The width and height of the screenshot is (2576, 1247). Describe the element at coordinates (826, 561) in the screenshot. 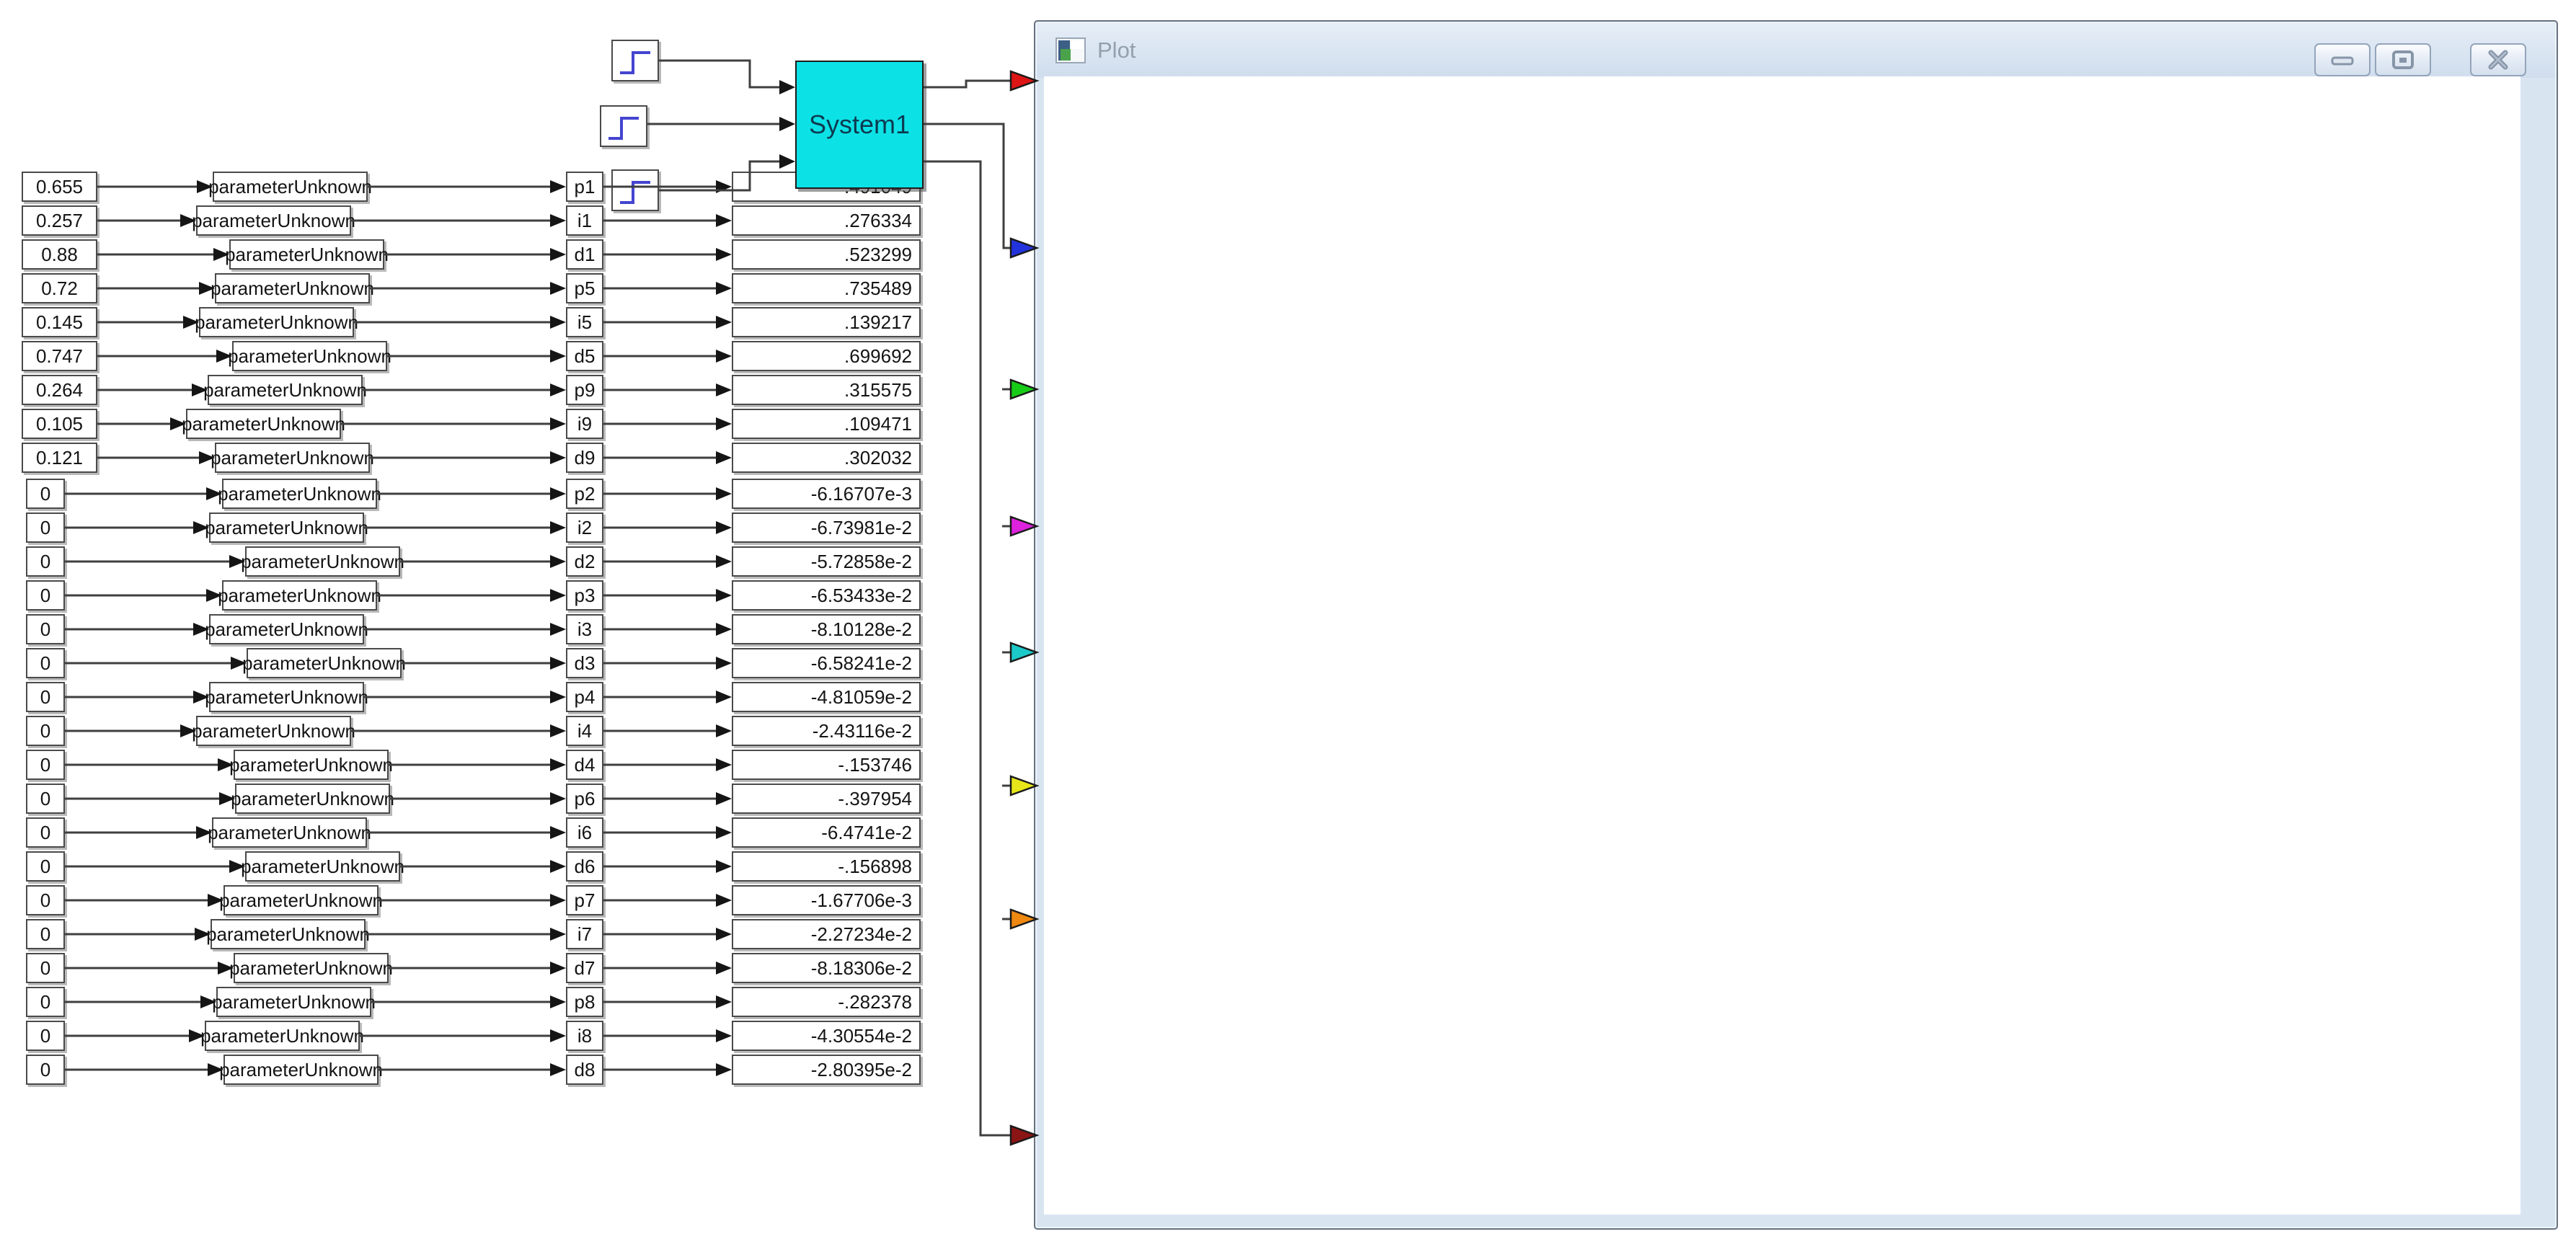

I see `output-value-block: -5.72858e-2` at that location.